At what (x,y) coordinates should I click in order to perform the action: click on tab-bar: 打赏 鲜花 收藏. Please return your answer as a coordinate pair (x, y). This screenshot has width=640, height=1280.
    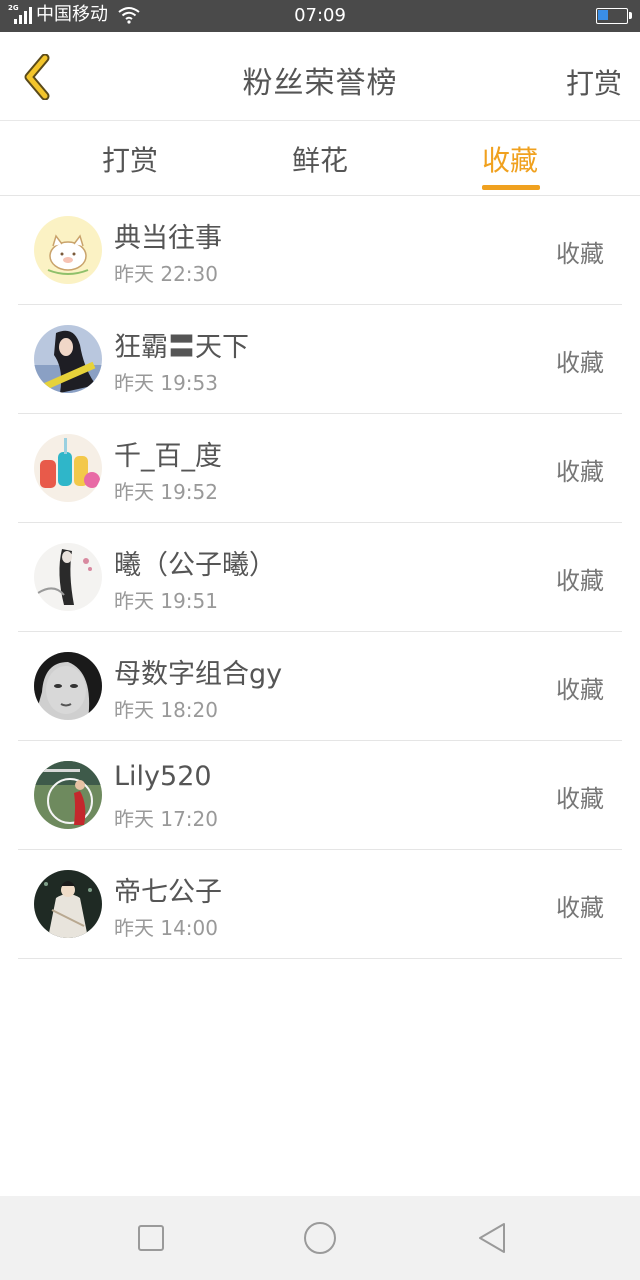
    Looking at the image, I should click on (320, 158).